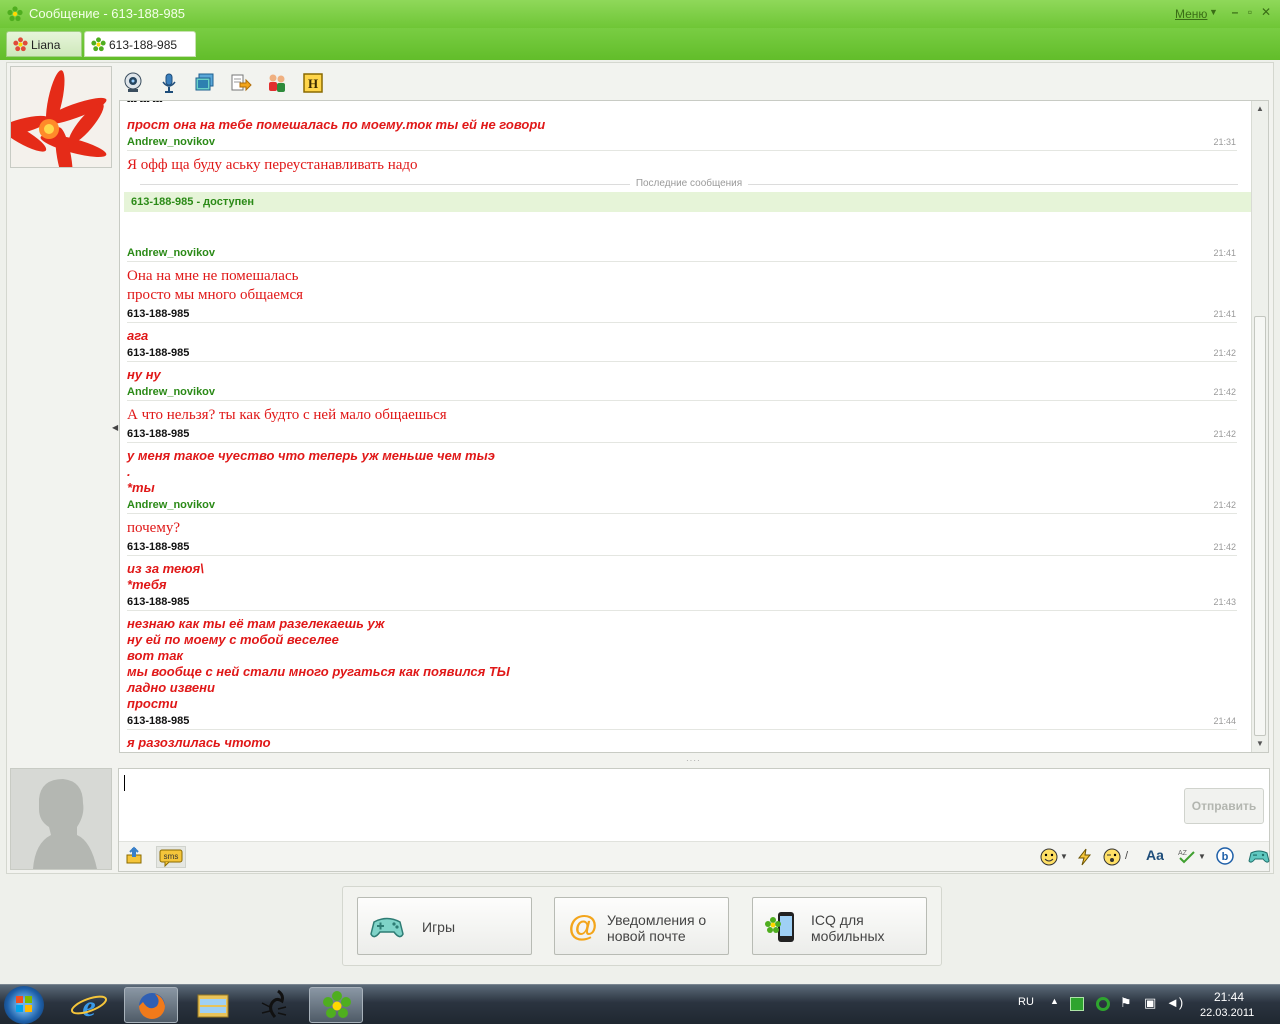 This screenshot has width=1280, height=1024. What do you see at coordinates (1250, 12) in the screenshot?
I see `maximize-icon: ▫` at bounding box center [1250, 12].